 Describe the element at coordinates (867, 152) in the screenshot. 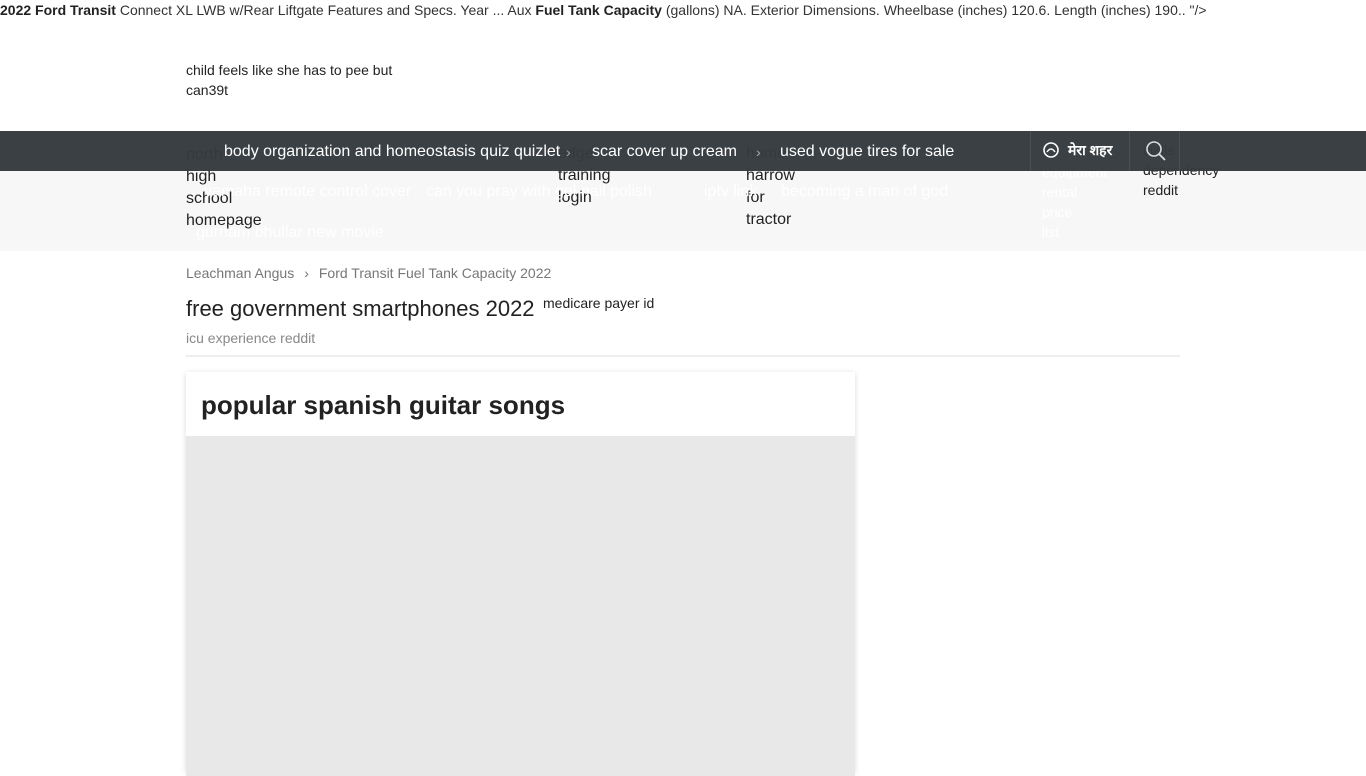

I see `nav-link-3: used vogue tires for sale` at that location.